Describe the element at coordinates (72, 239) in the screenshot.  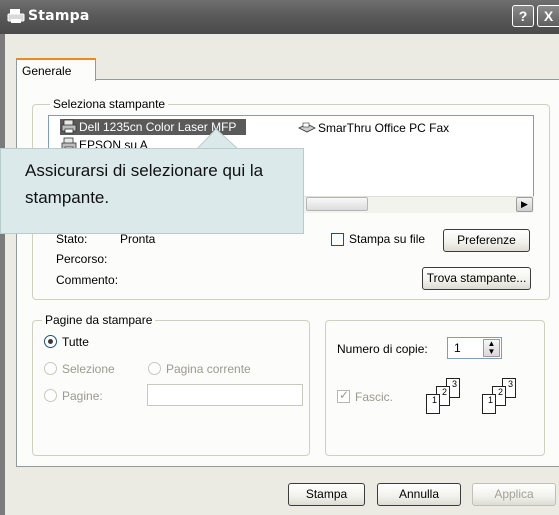
I see `status-label: Stato:` at that location.